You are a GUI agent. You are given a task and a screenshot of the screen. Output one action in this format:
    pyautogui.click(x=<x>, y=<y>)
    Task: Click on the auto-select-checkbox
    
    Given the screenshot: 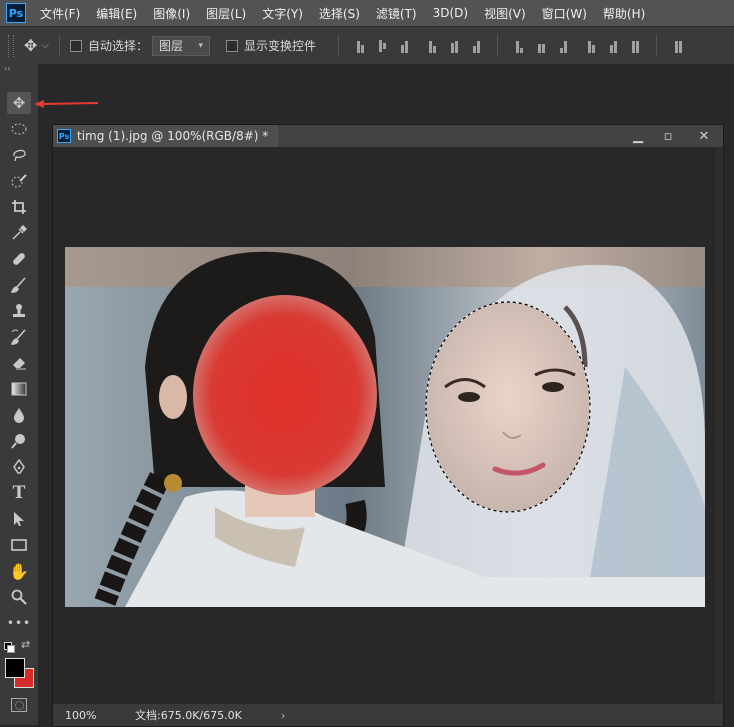 What is the action you would take?
    pyautogui.click(x=76, y=45)
    